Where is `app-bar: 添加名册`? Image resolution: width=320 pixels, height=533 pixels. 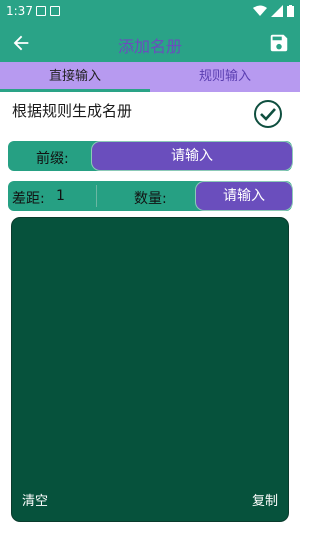 app-bar: 添加名册 is located at coordinates (150, 43).